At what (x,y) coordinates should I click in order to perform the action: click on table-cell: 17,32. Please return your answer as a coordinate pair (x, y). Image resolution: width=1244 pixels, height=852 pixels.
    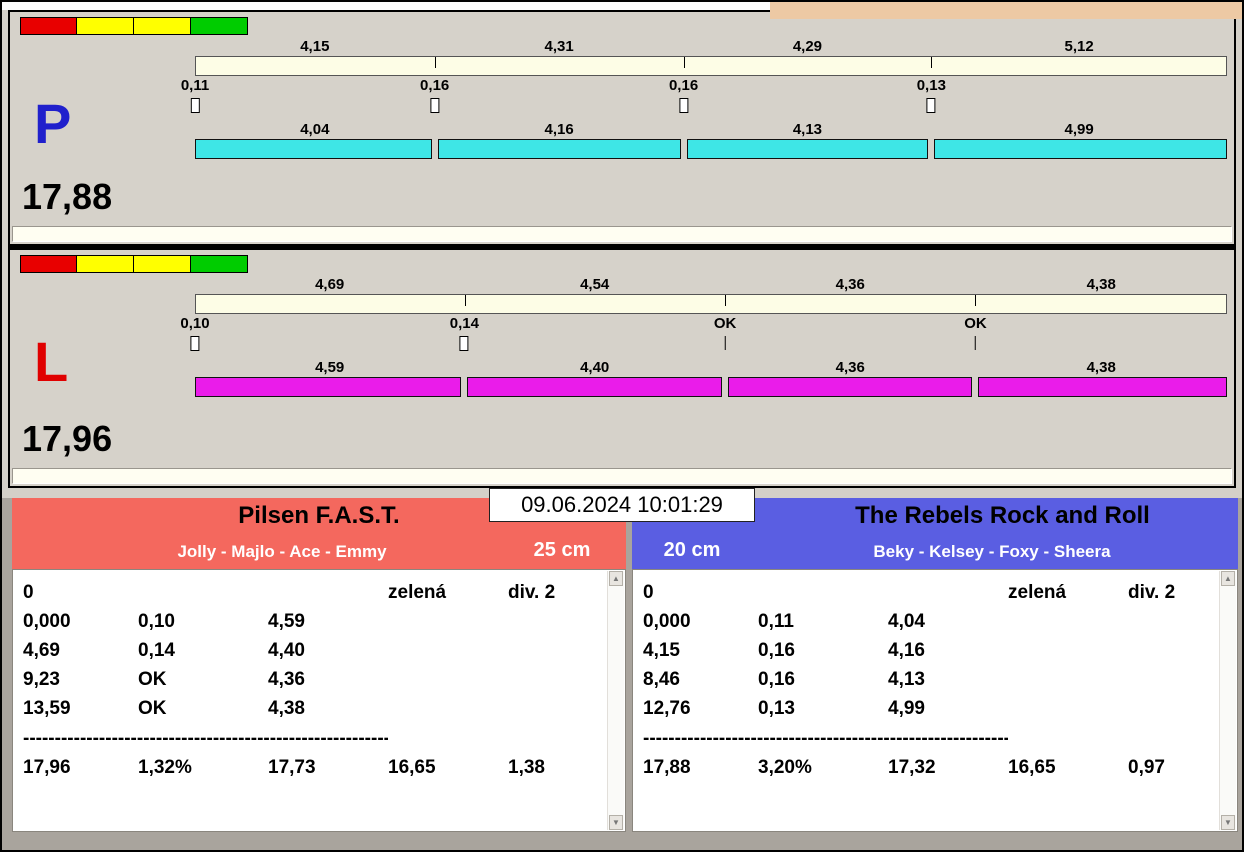
    Looking at the image, I should click on (912, 767).